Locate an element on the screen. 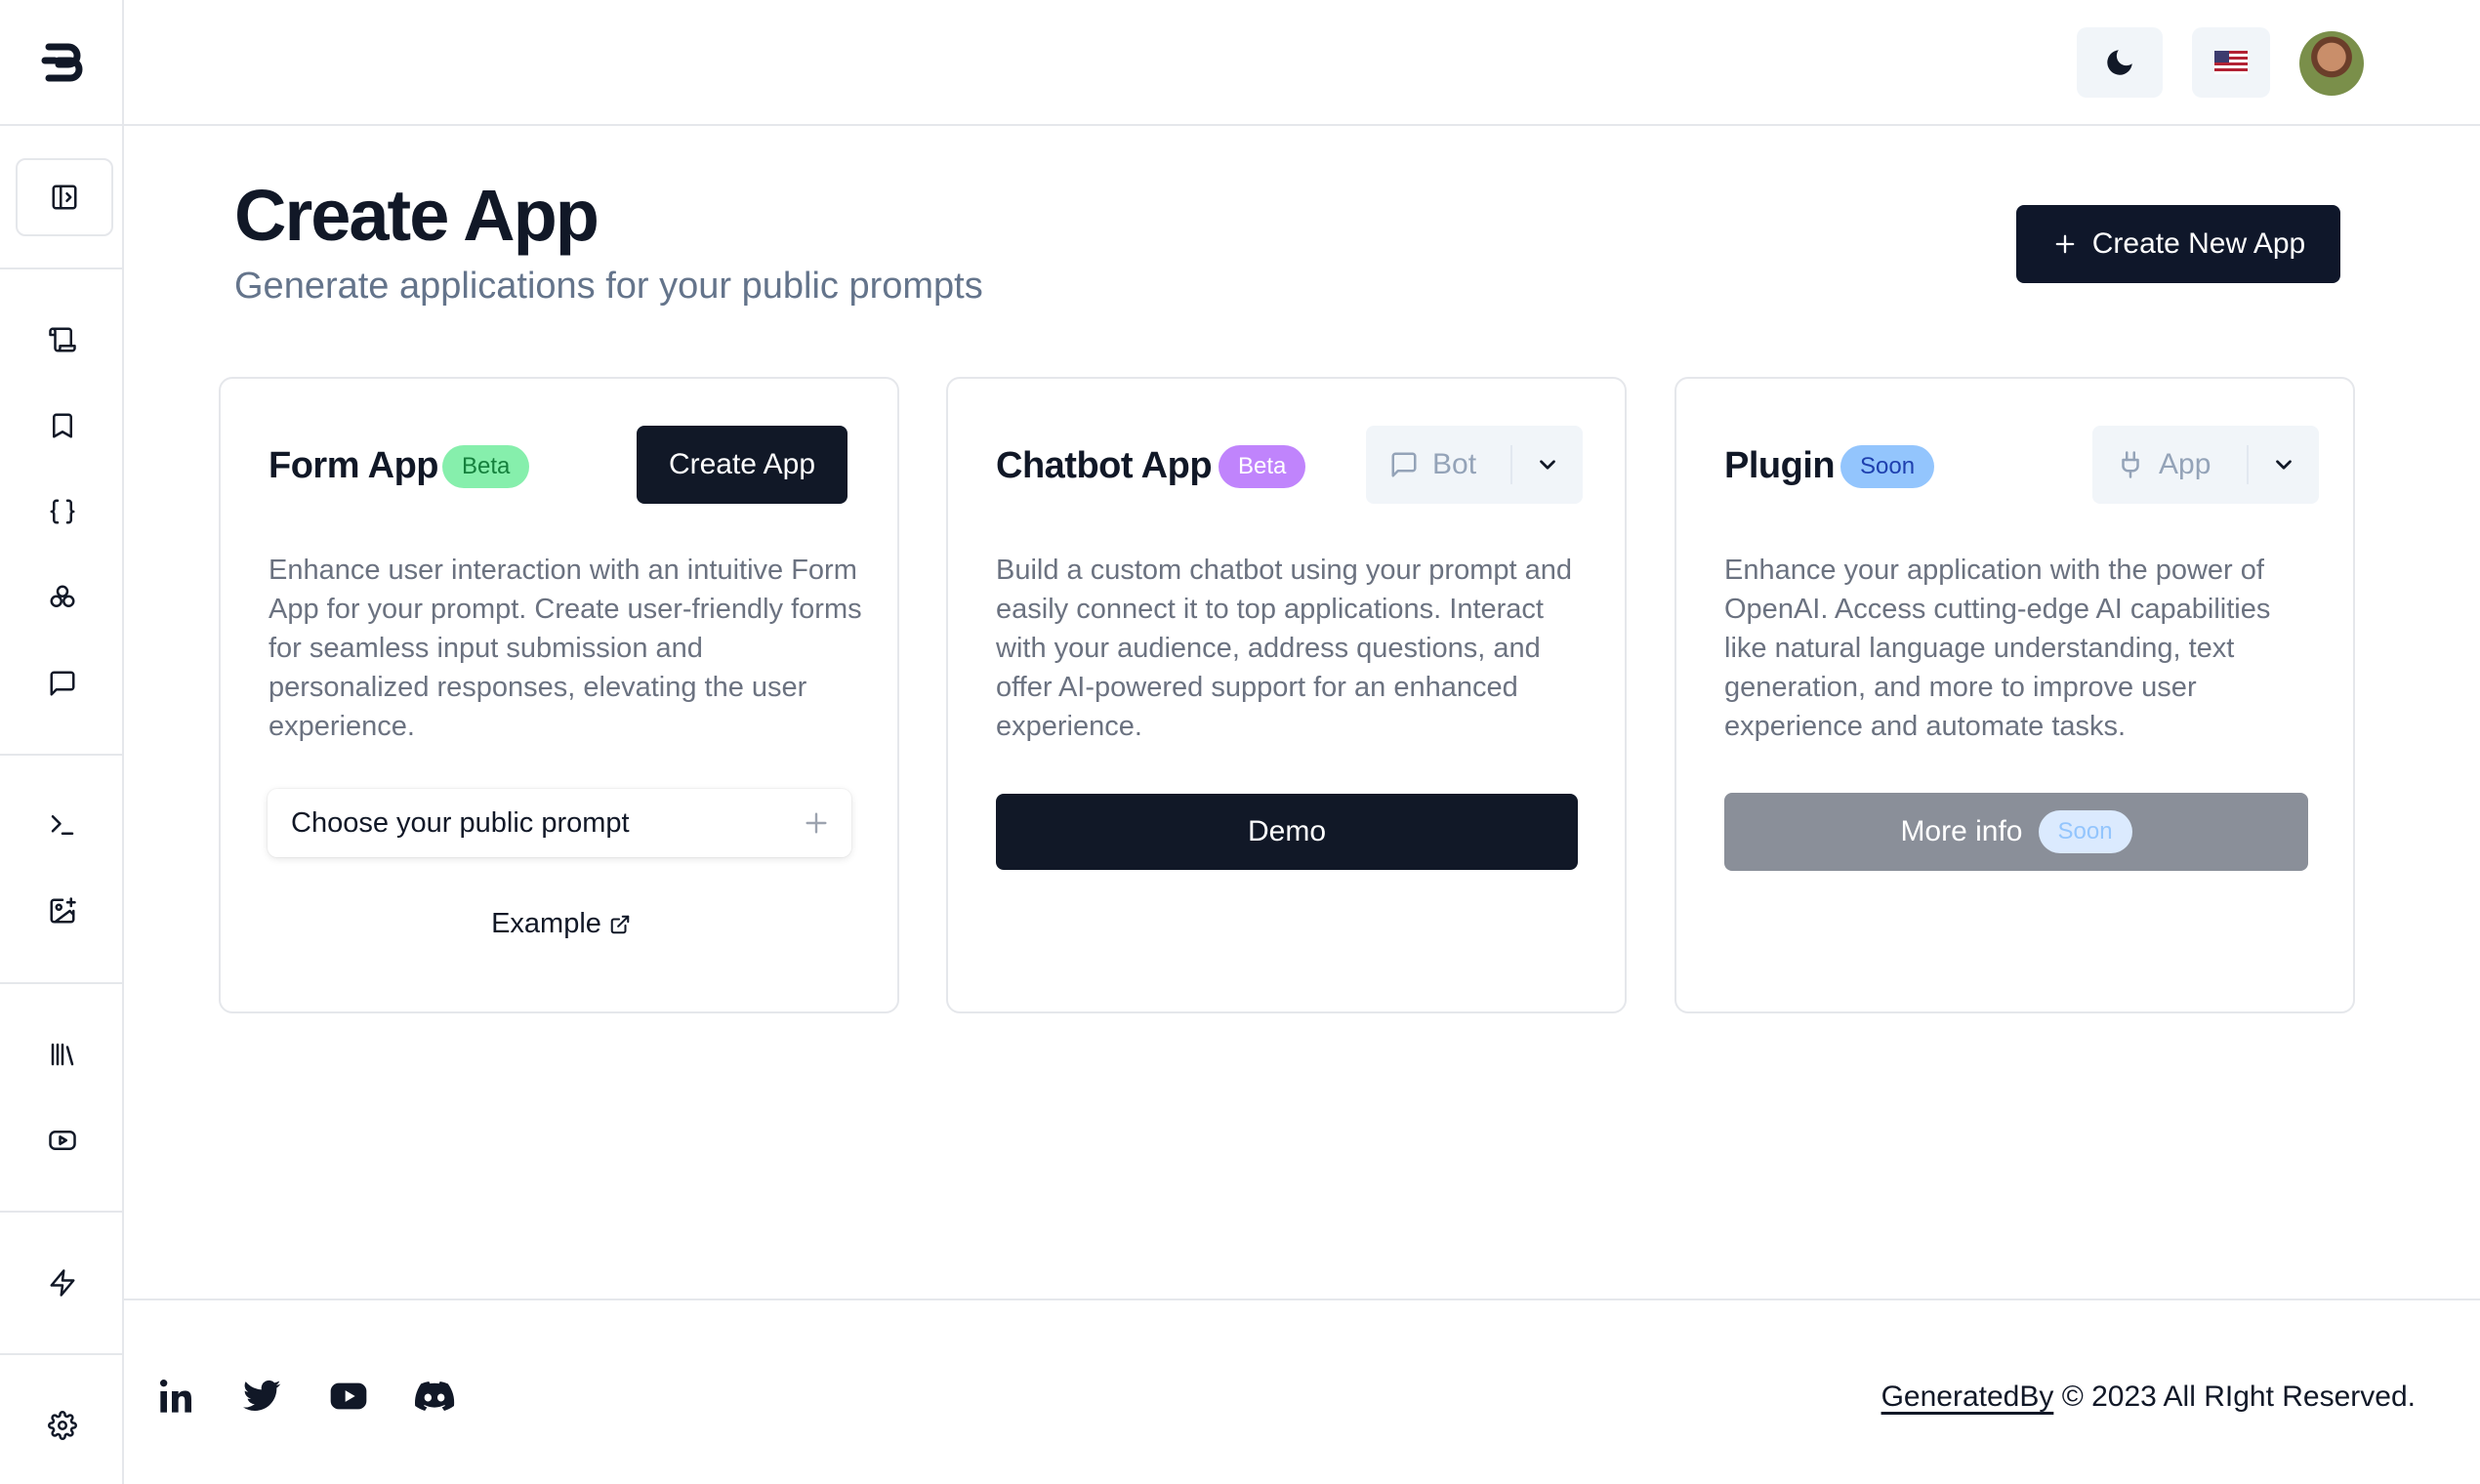 The image size is (2480, 1484). sidebar-item-api is located at coordinates (62, 512).